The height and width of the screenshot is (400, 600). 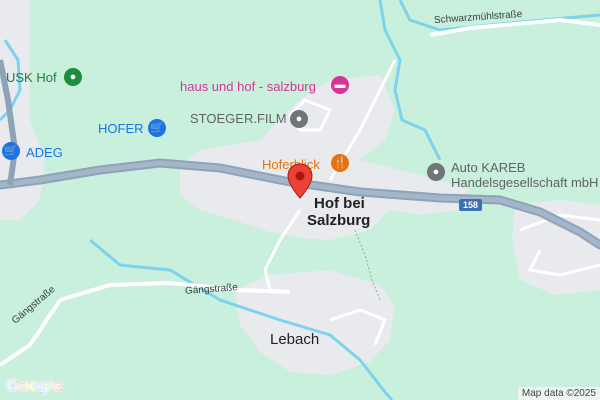 I want to click on poi-usk-hof-label: USK Hof, so click(x=31, y=77).